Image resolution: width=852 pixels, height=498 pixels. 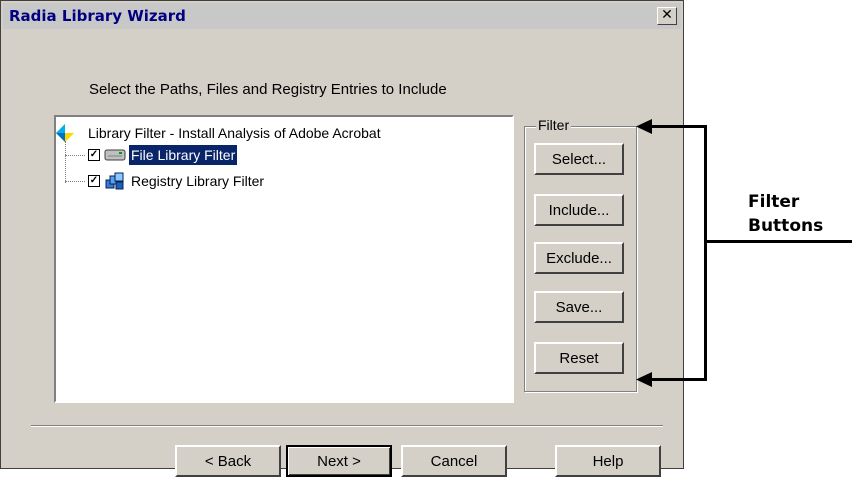 What do you see at coordinates (339, 461) in the screenshot?
I see `next-button: Next >` at bounding box center [339, 461].